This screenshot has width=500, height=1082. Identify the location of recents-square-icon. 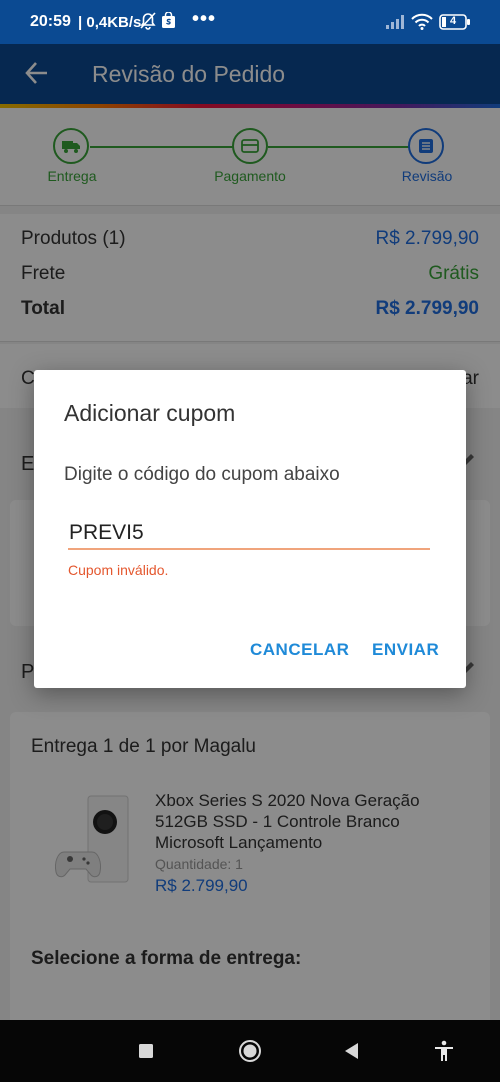
(146, 1051).